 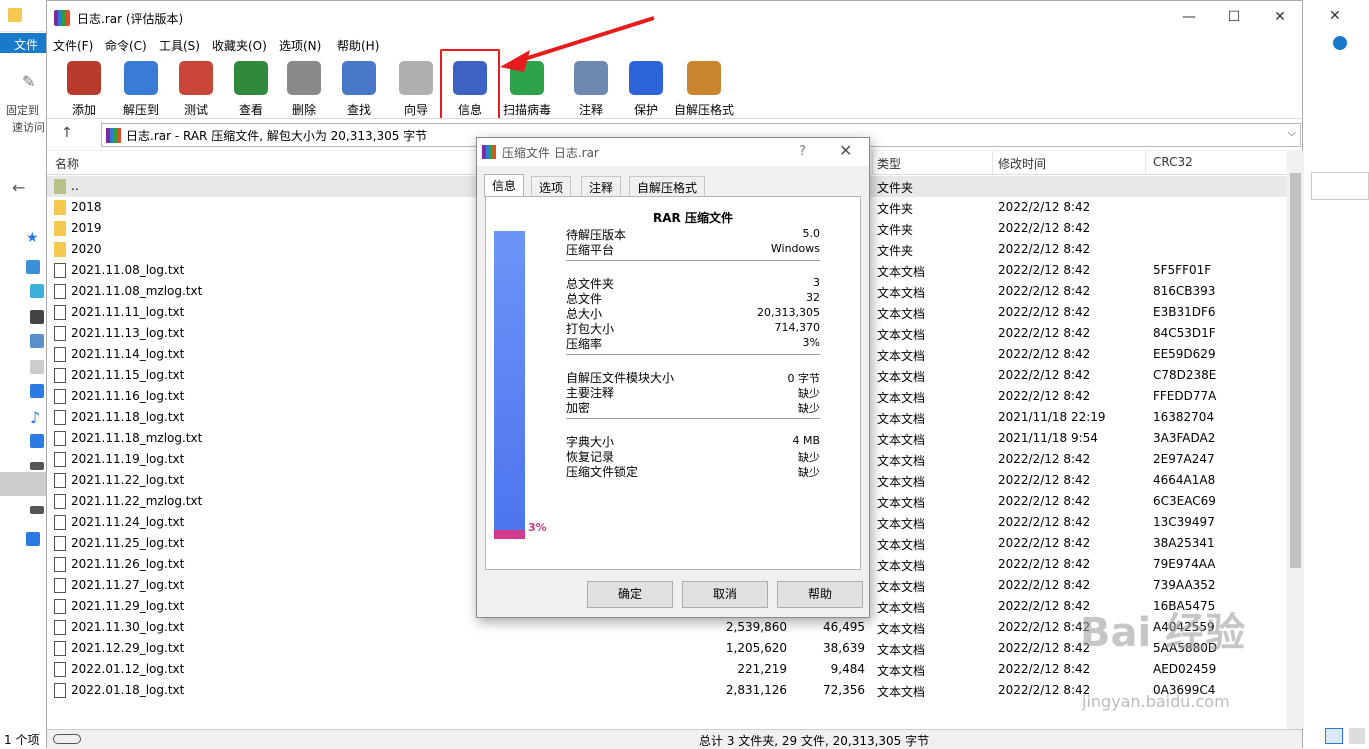 What do you see at coordinates (601, 186) in the screenshot?
I see `tab-comment: 注释` at bounding box center [601, 186].